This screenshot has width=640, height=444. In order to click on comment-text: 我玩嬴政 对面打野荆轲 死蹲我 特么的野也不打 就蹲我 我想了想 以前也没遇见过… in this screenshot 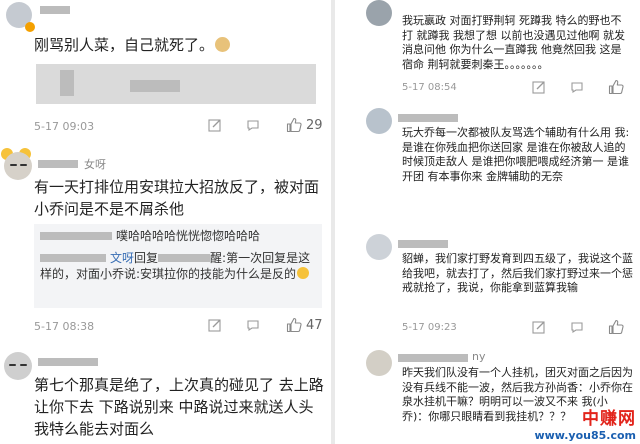, I will do `click(513, 42)`.